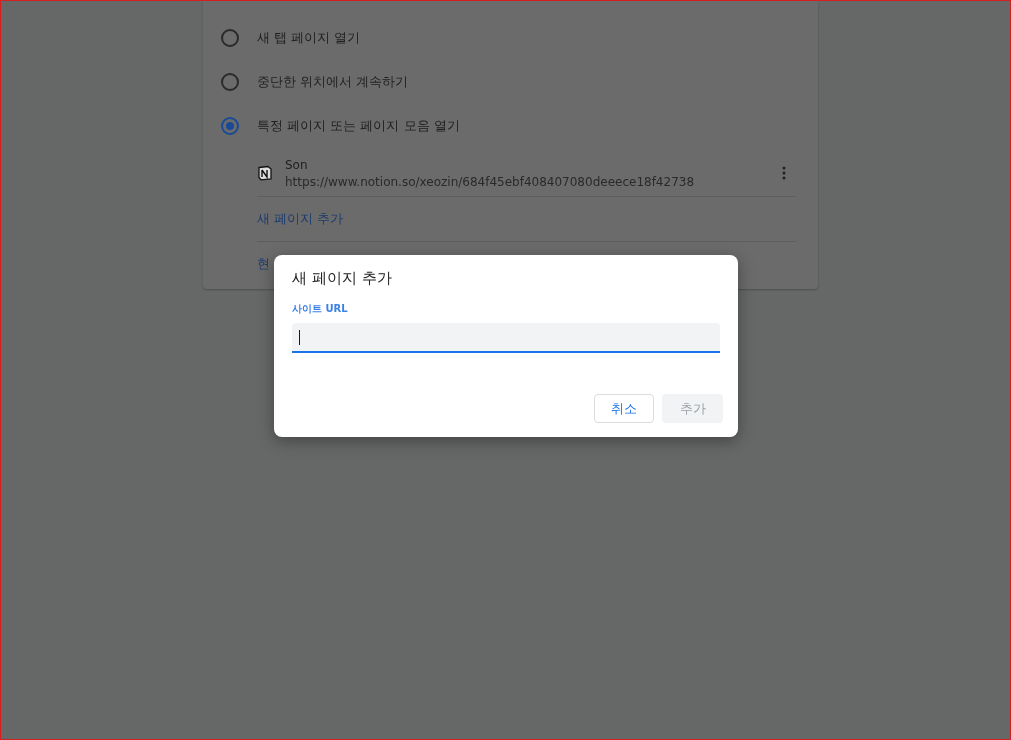 Image resolution: width=1011 pixels, height=740 pixels. What do you see at coordinates (342, 278) in the screenshot?
I see `dialog-title: 새 페이지 추가` at bounding box center [342, 278].